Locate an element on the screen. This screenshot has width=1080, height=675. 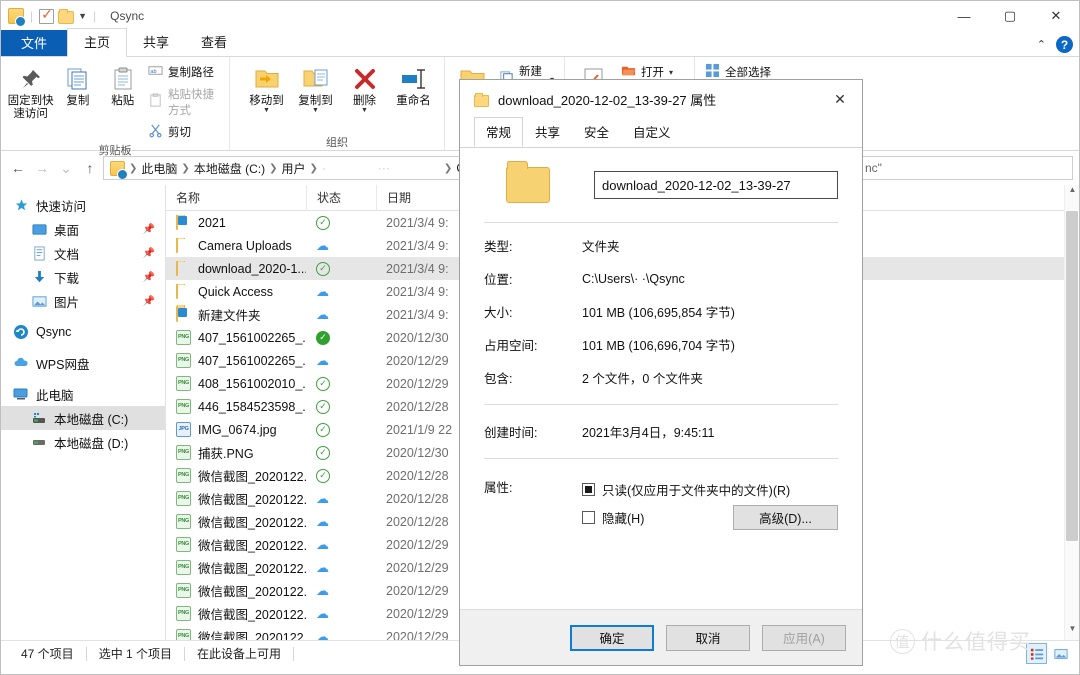
property-value-location: C:\Users\· ·\Qsync is located at coordinates (633, 278).